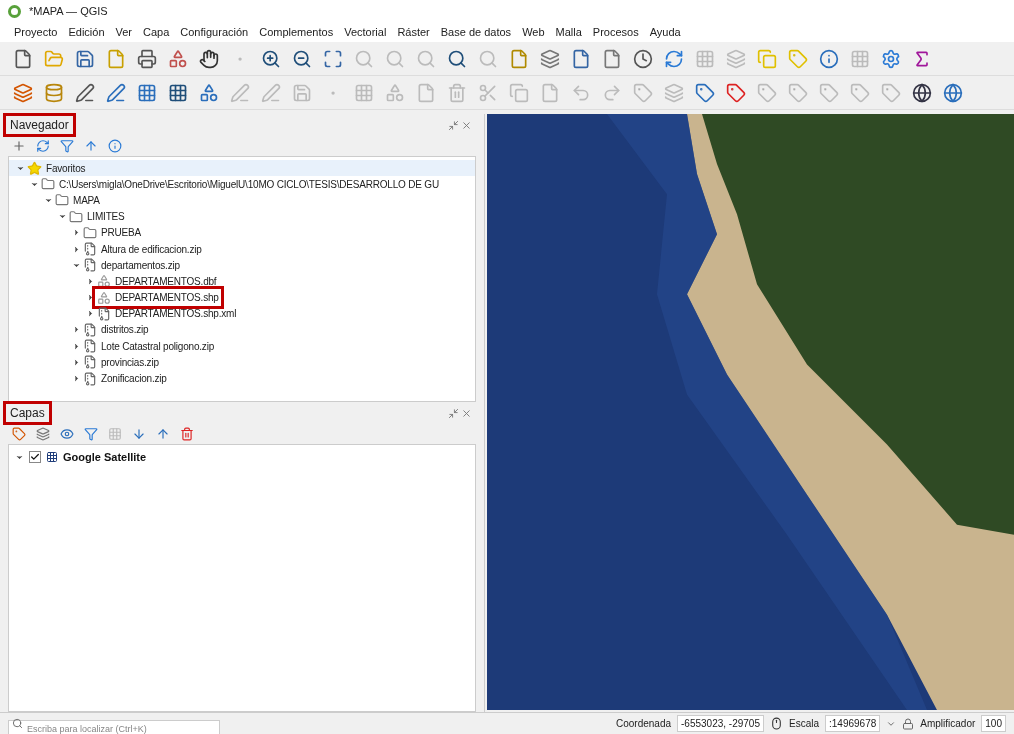 This screenshot has height=734, width=1014. I want to click on vector-icon, so click(85, 92).